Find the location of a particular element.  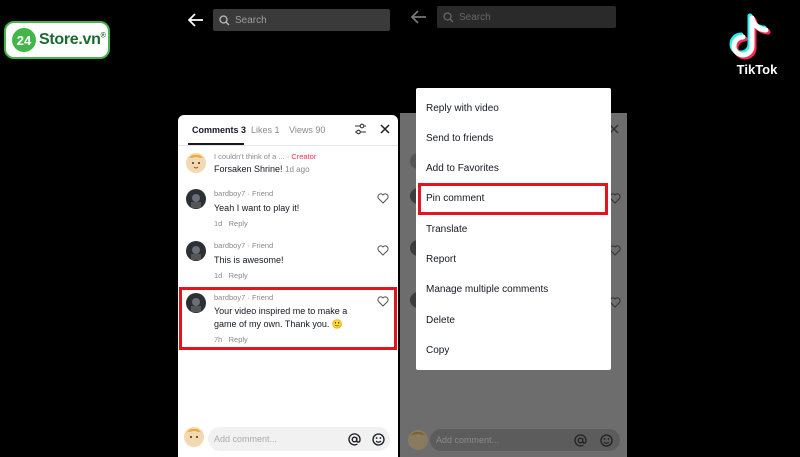

menu-item-reply-with-video: Reply with video is located at coordinates (462, 108).